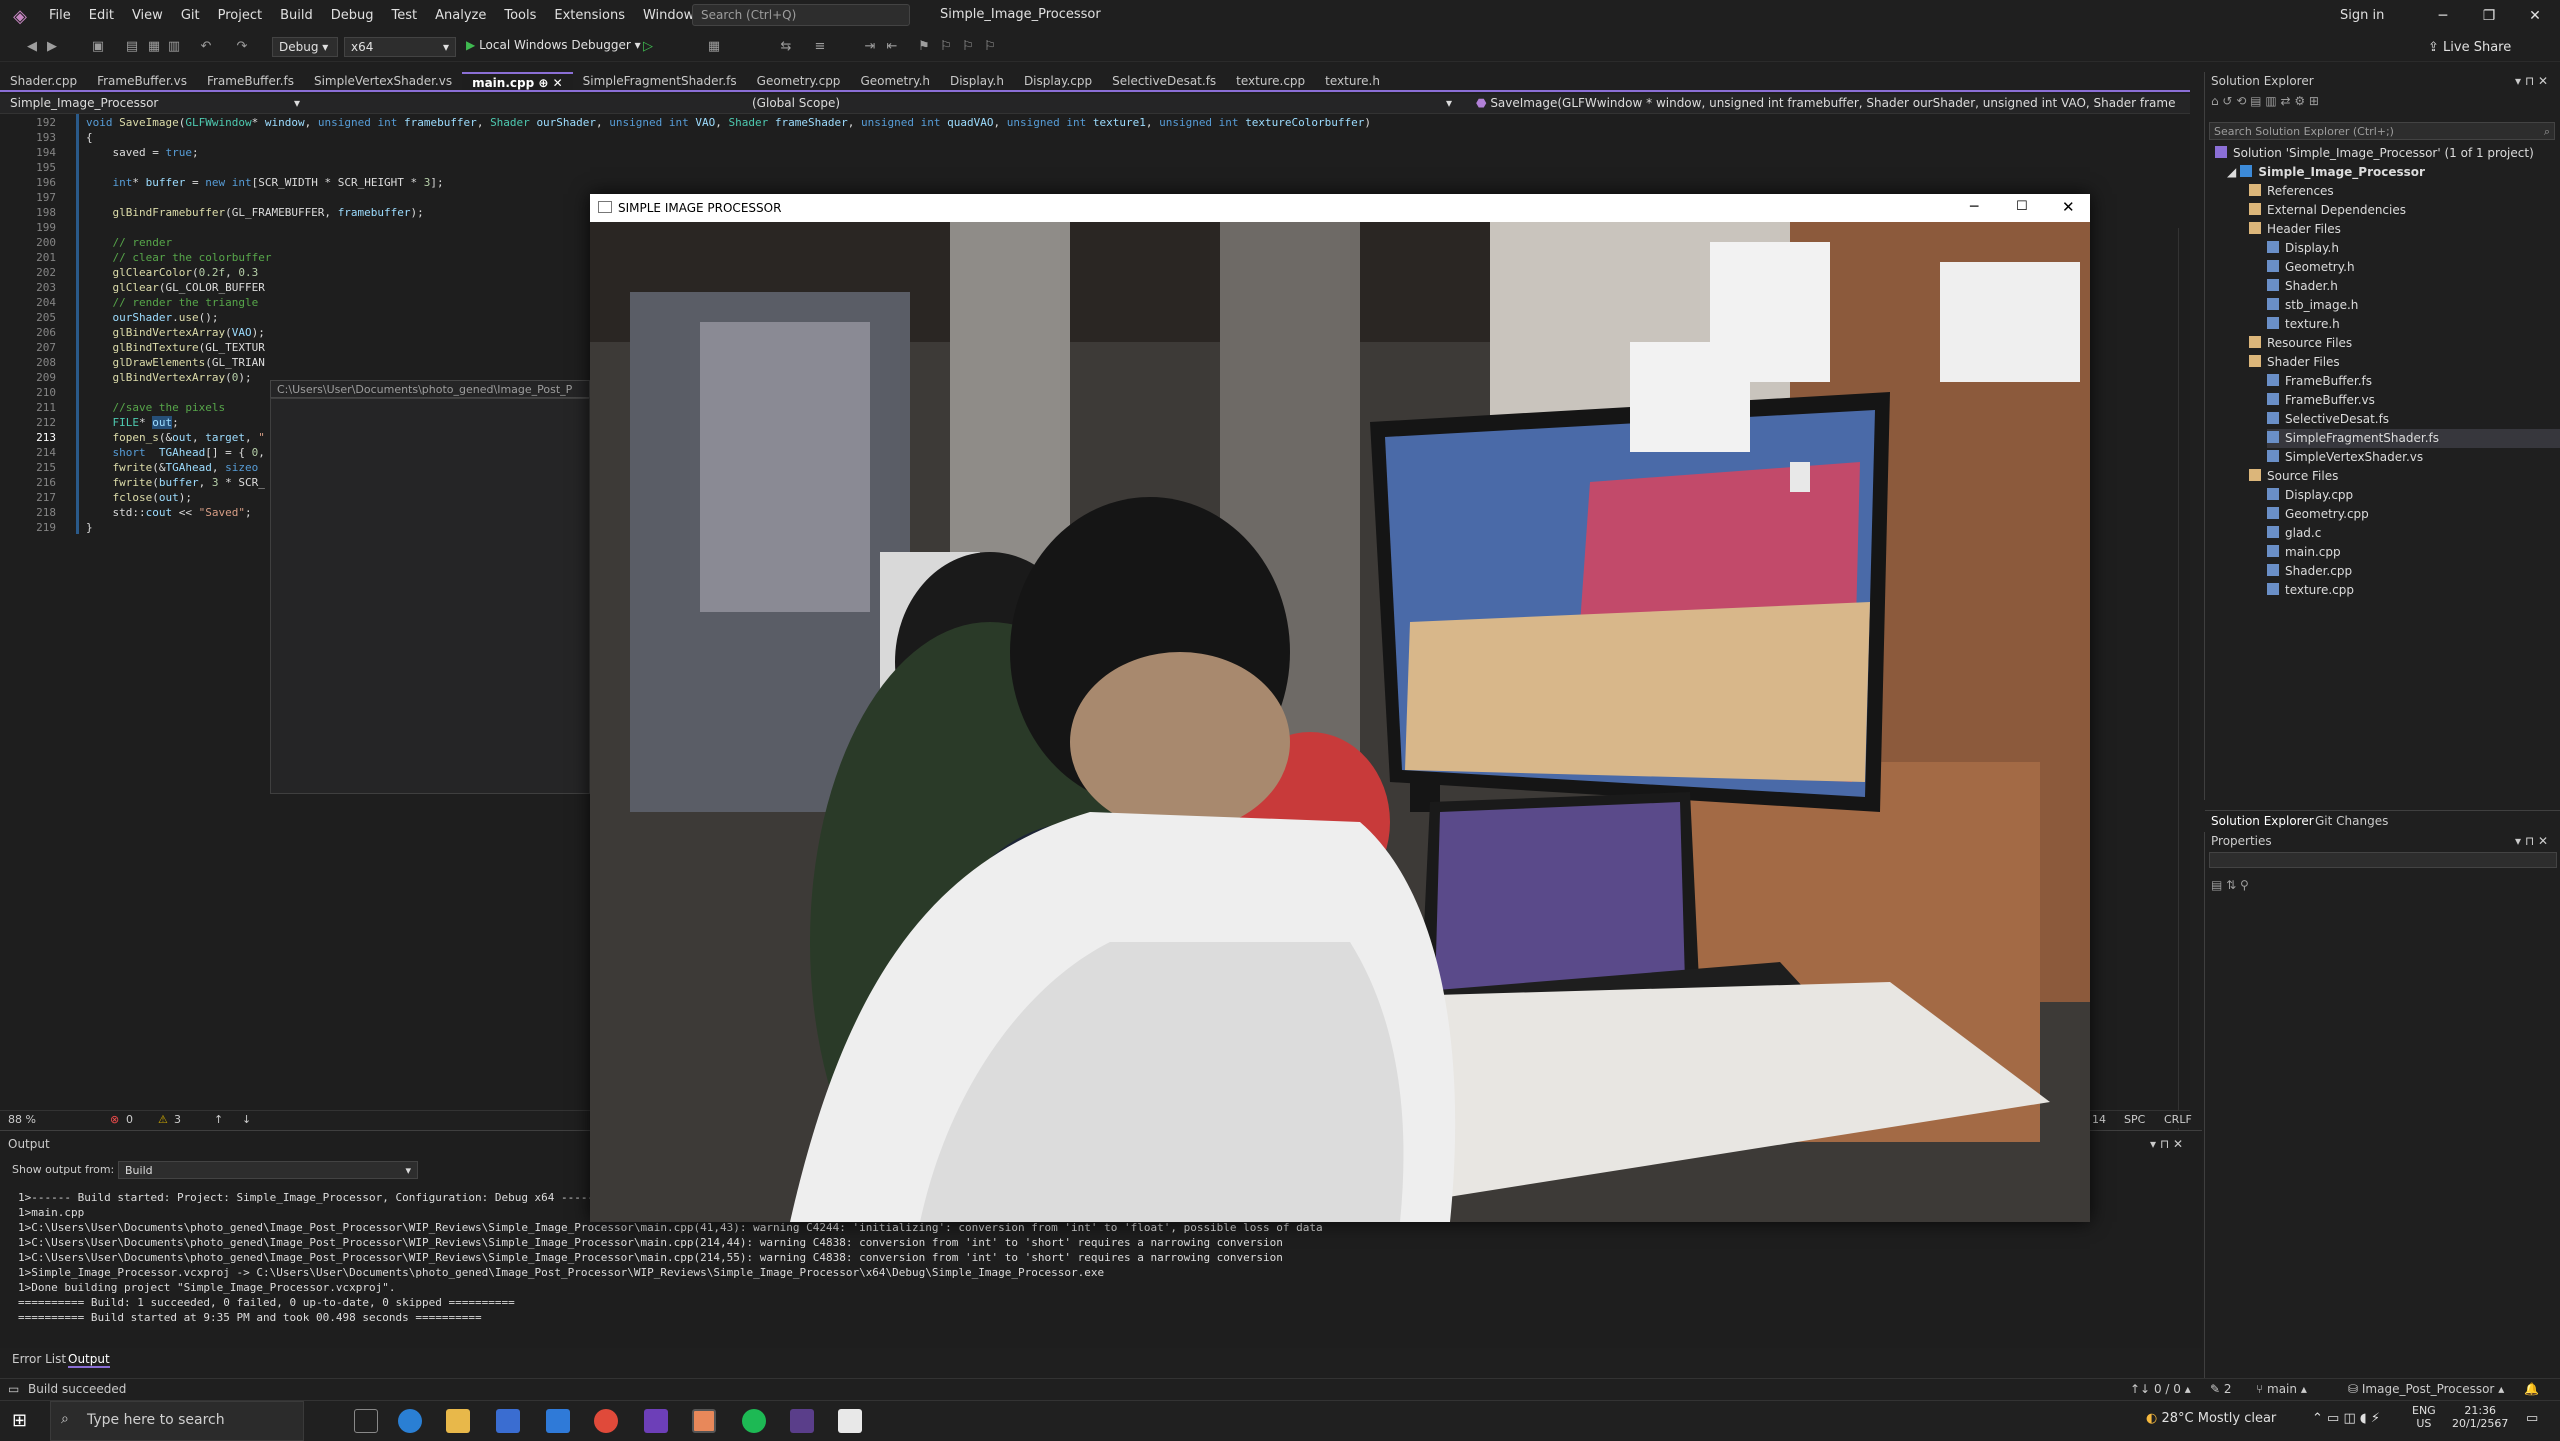 This screenshot has height=1441, width=2560. What do you see at coordinates (2328, 419) in the screenshot?
I see `solution-item: SelectiveDesat.fs` at bounding box center [2328, 419].